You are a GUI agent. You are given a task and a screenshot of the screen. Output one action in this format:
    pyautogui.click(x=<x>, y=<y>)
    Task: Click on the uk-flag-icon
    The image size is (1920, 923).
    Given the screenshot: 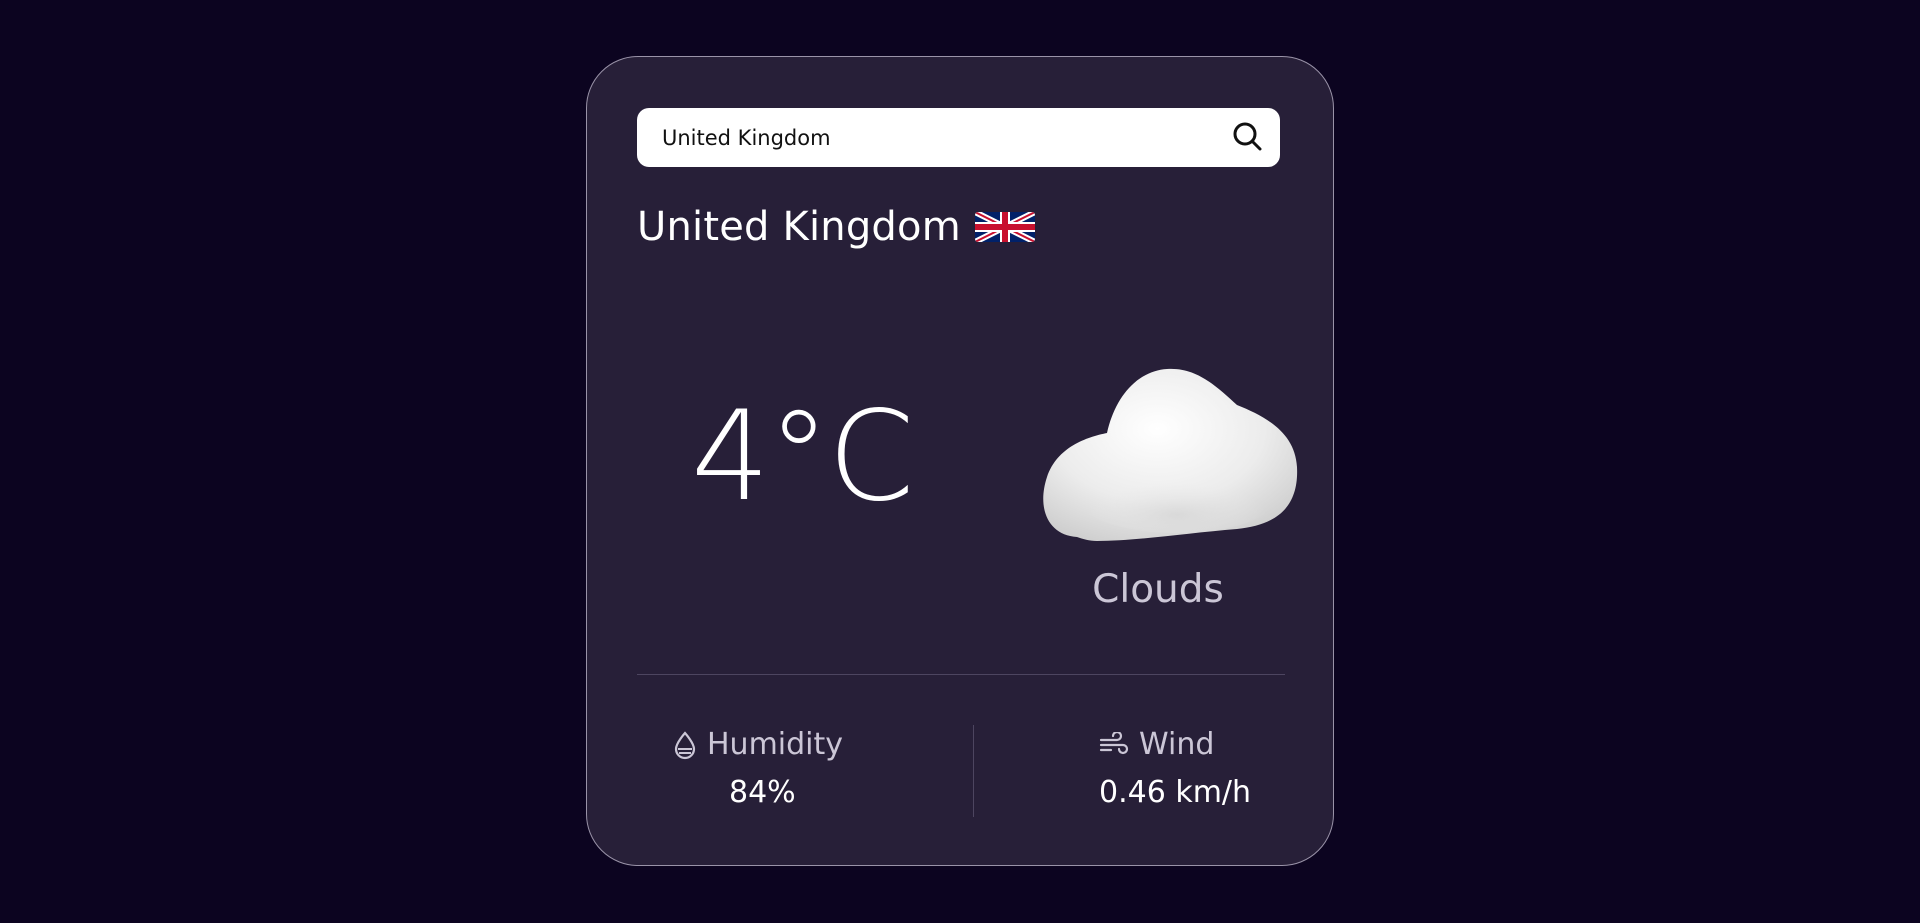 What is the action you would take?
    pyautogui.click(x=1004, y=227)
    